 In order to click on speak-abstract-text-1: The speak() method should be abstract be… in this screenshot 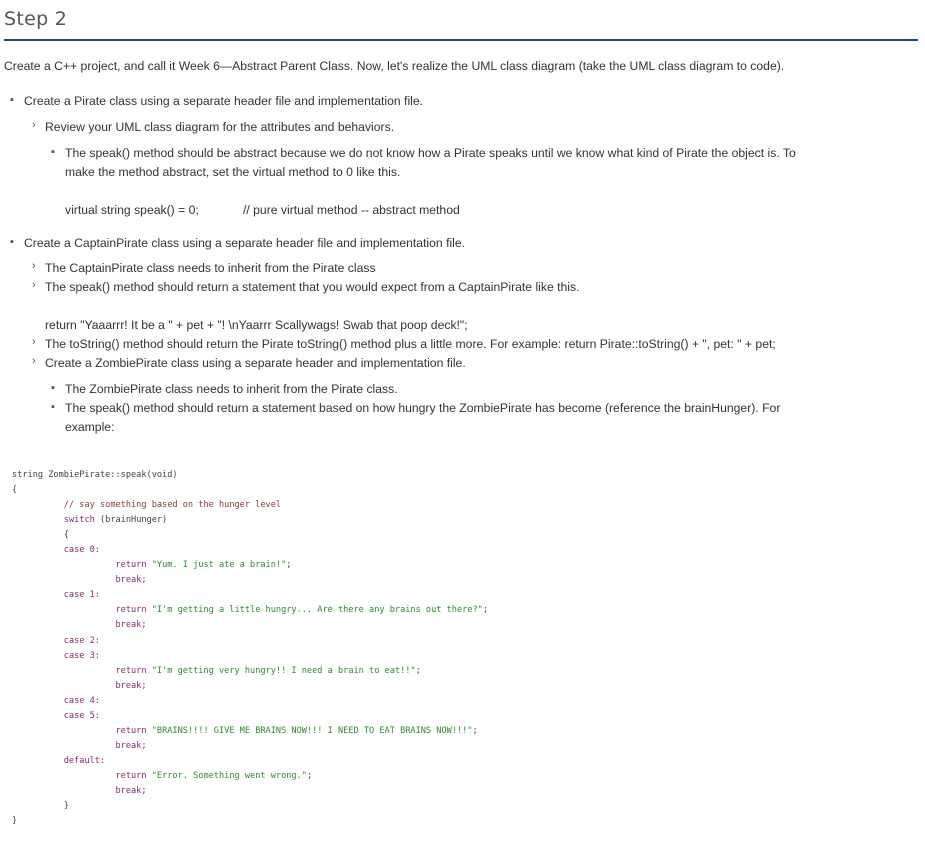, I will do `click(430, 153)`.